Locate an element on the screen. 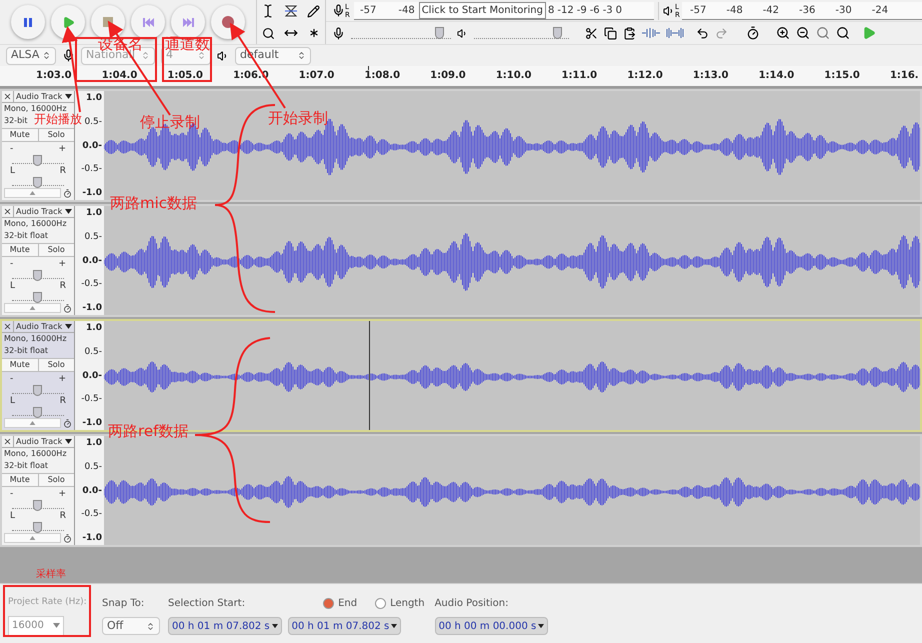  sync-lock-icon is located at coordinates (753, 33).